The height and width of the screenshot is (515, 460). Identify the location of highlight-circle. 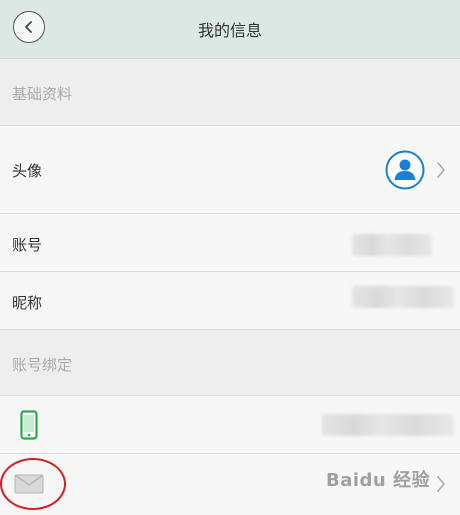
(33, 484).